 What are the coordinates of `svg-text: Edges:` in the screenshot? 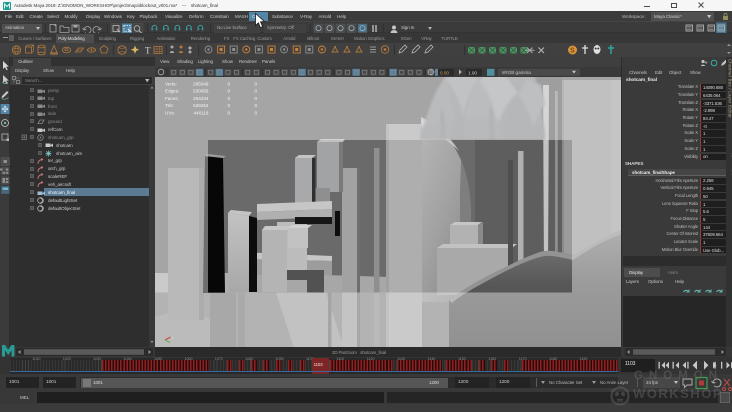 It's located at (172, 91).